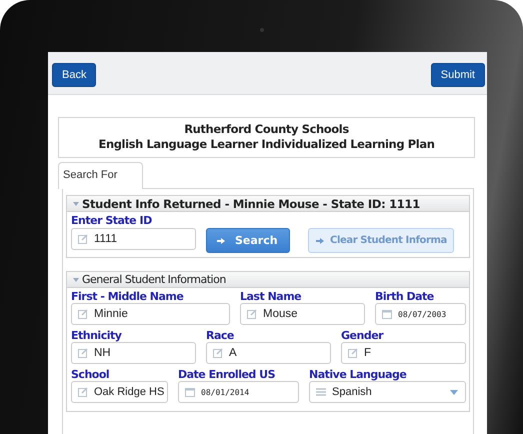 The image size is (523, 434). Describe the element at coordinates (420, 314) in the screenshot. I see `input-field: 08/07/2003` at that location.